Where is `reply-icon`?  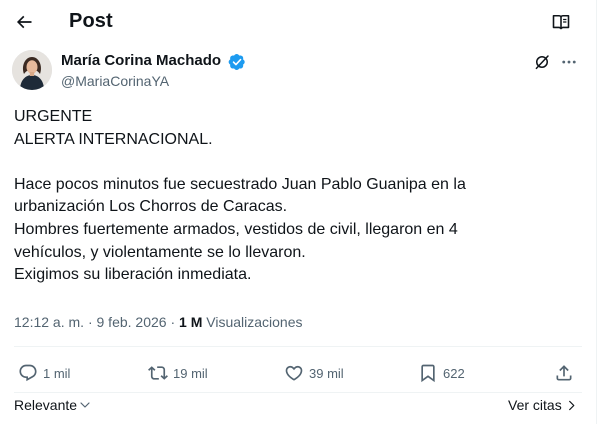 reply-icon is located at coordinates (28, 373).